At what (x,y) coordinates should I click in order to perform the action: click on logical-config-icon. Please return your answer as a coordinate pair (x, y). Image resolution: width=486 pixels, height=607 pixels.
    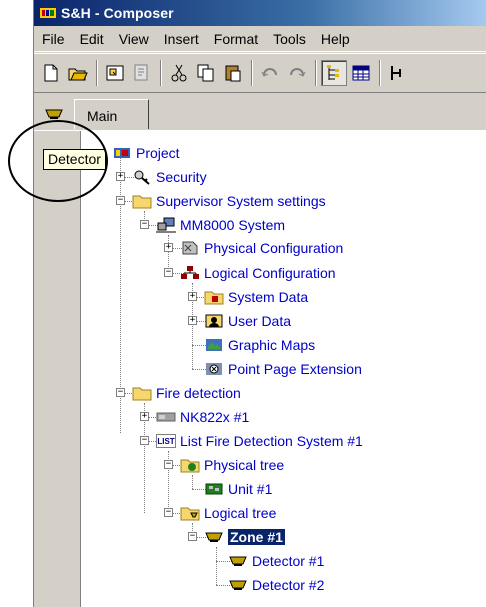
    Looking at the image, I should click on (190, 273).